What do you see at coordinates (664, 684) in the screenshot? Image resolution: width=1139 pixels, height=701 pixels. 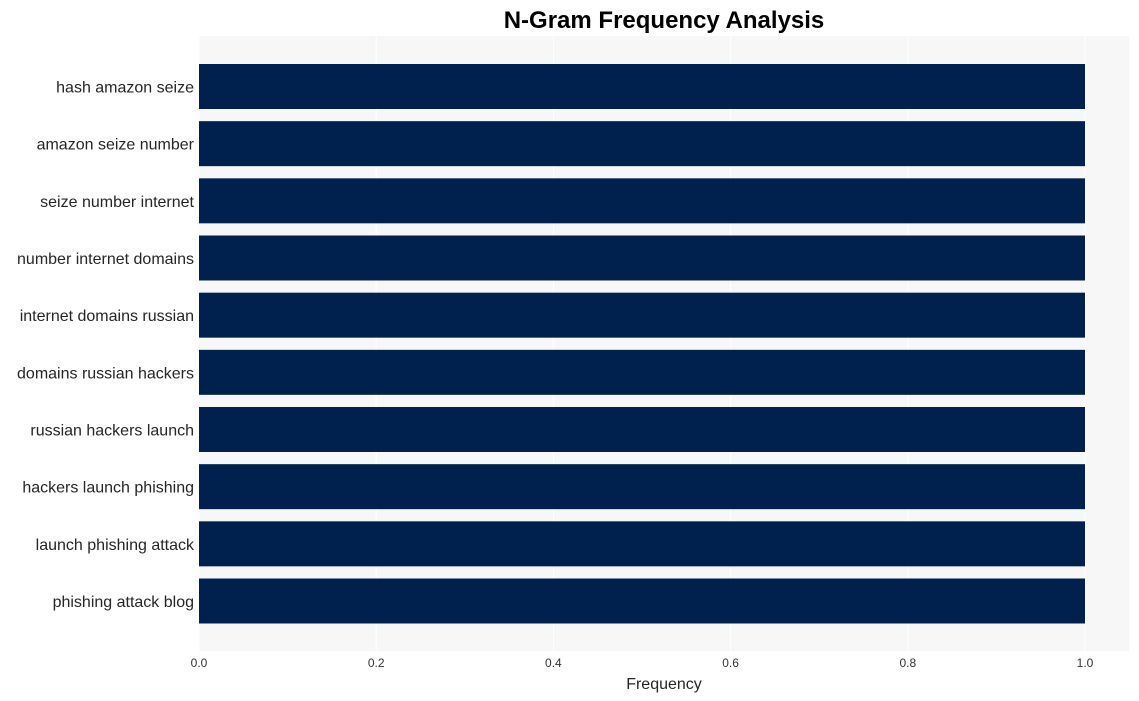 I see `x-axis-label: Frequency` at bounding box center [664, 684].